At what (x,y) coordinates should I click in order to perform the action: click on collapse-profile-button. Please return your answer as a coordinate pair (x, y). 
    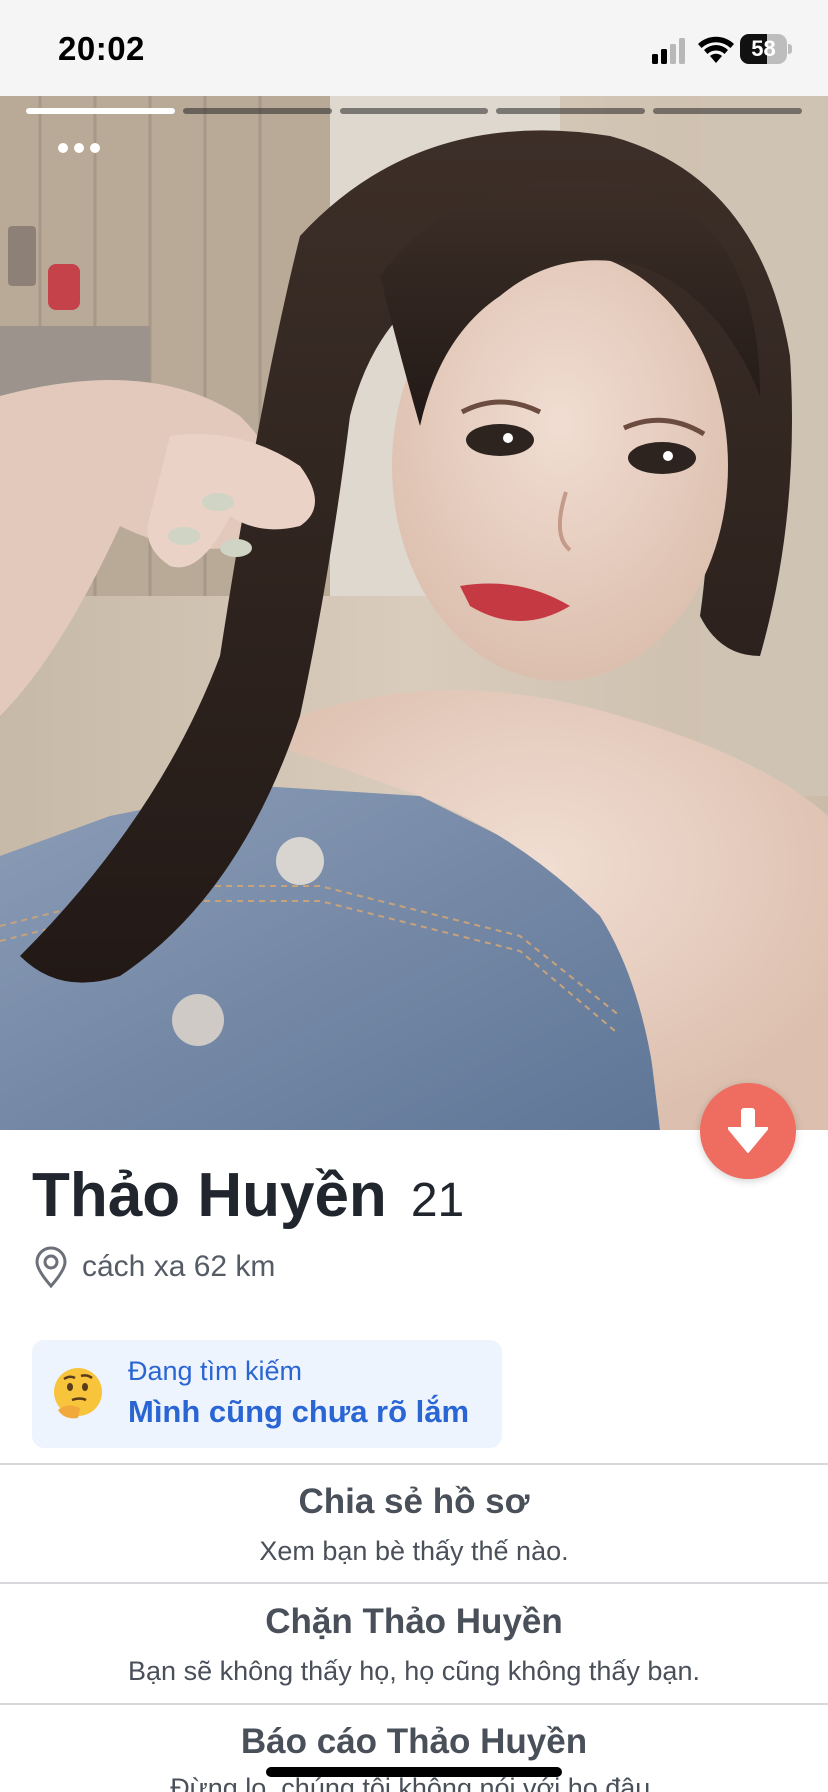
    Looking at the image, I should click on (748, 1131).